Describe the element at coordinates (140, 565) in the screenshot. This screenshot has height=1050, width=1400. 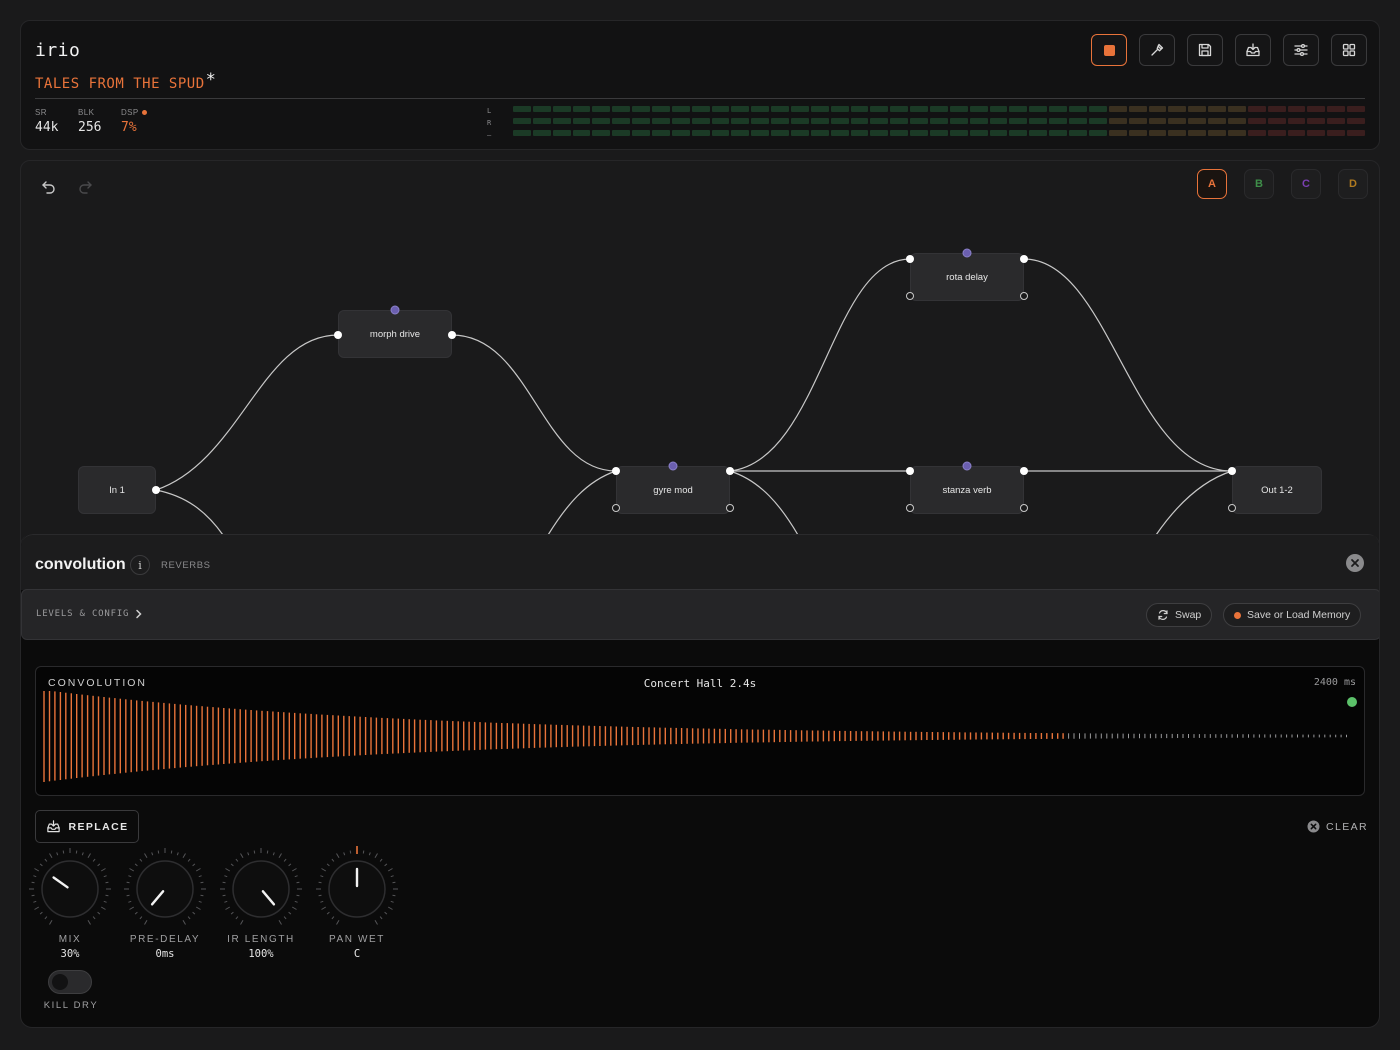
I see `info-button: i` at that location.